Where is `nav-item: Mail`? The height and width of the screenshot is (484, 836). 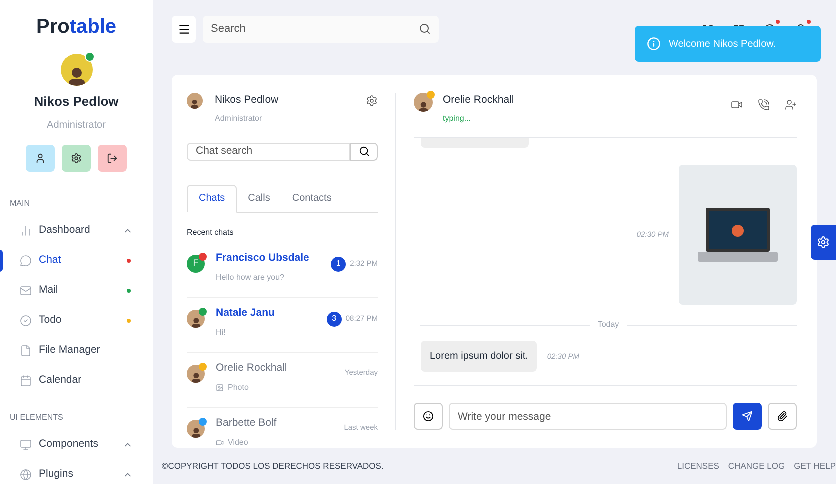 nav-item: Mail is located at coordinates (76, 291).